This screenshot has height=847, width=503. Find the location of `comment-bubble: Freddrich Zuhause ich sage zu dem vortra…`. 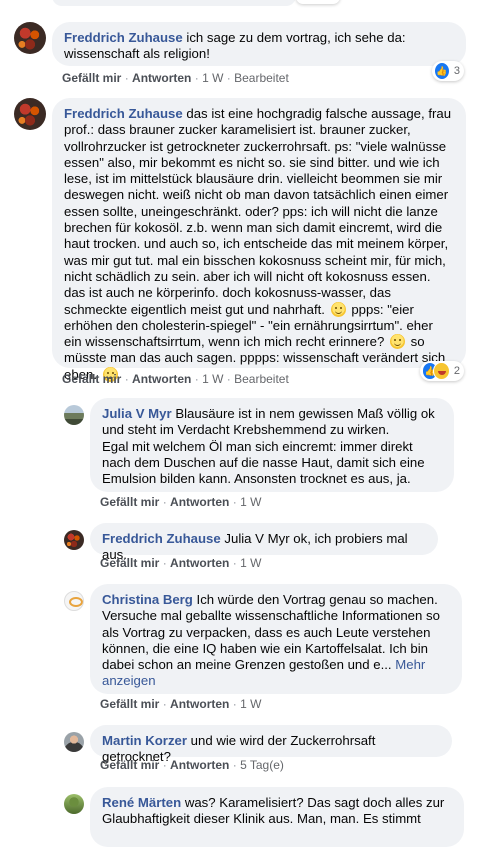

comment-bubble: Freddrich Zuhause ich sage zu dem vortra… is located at coordinates (259, 44).